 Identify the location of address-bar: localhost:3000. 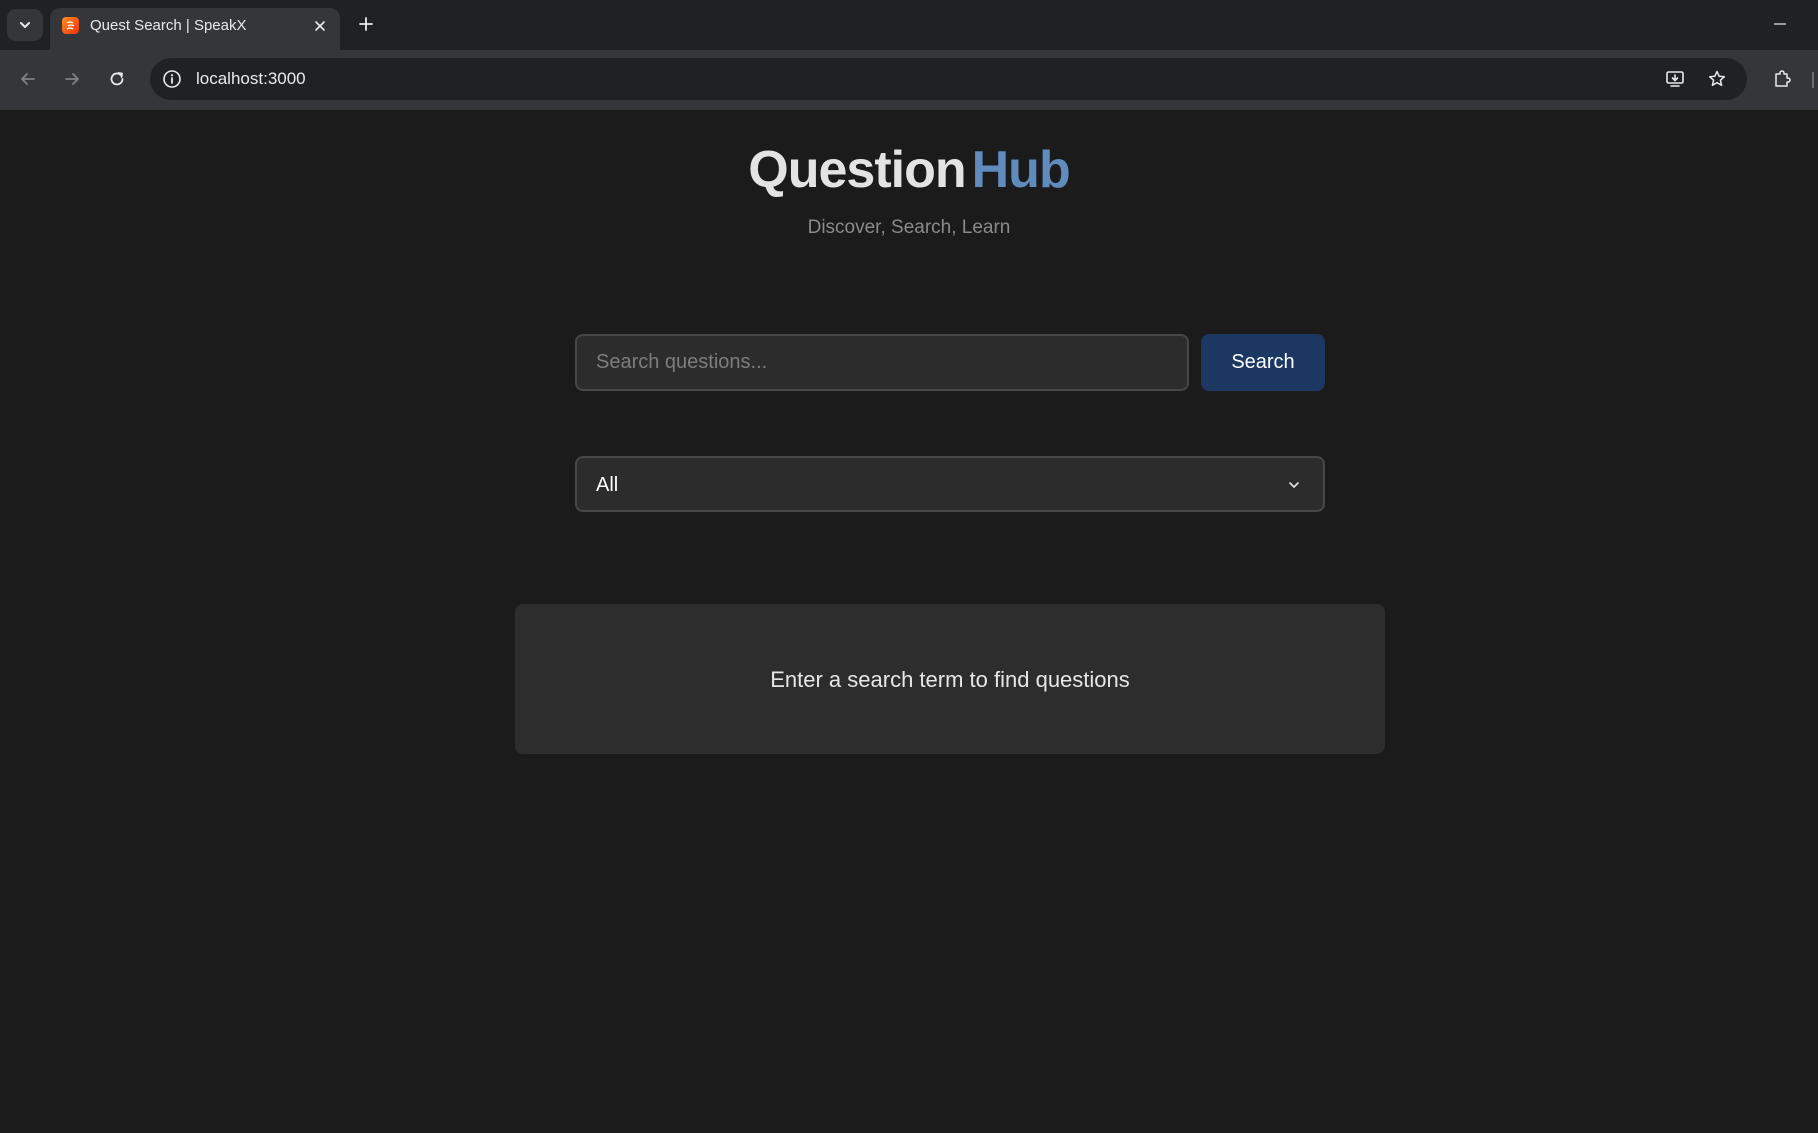
(948, 79).